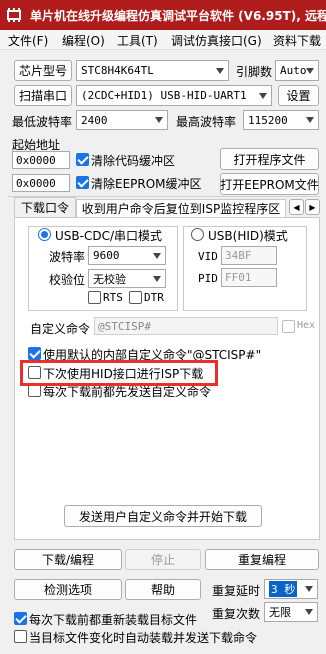 This screenshot has height=654, width=326. Describe the element at coordinates (236, 591) in the screenshot. I see `repeat-delay-label: 重复延时` at that location.